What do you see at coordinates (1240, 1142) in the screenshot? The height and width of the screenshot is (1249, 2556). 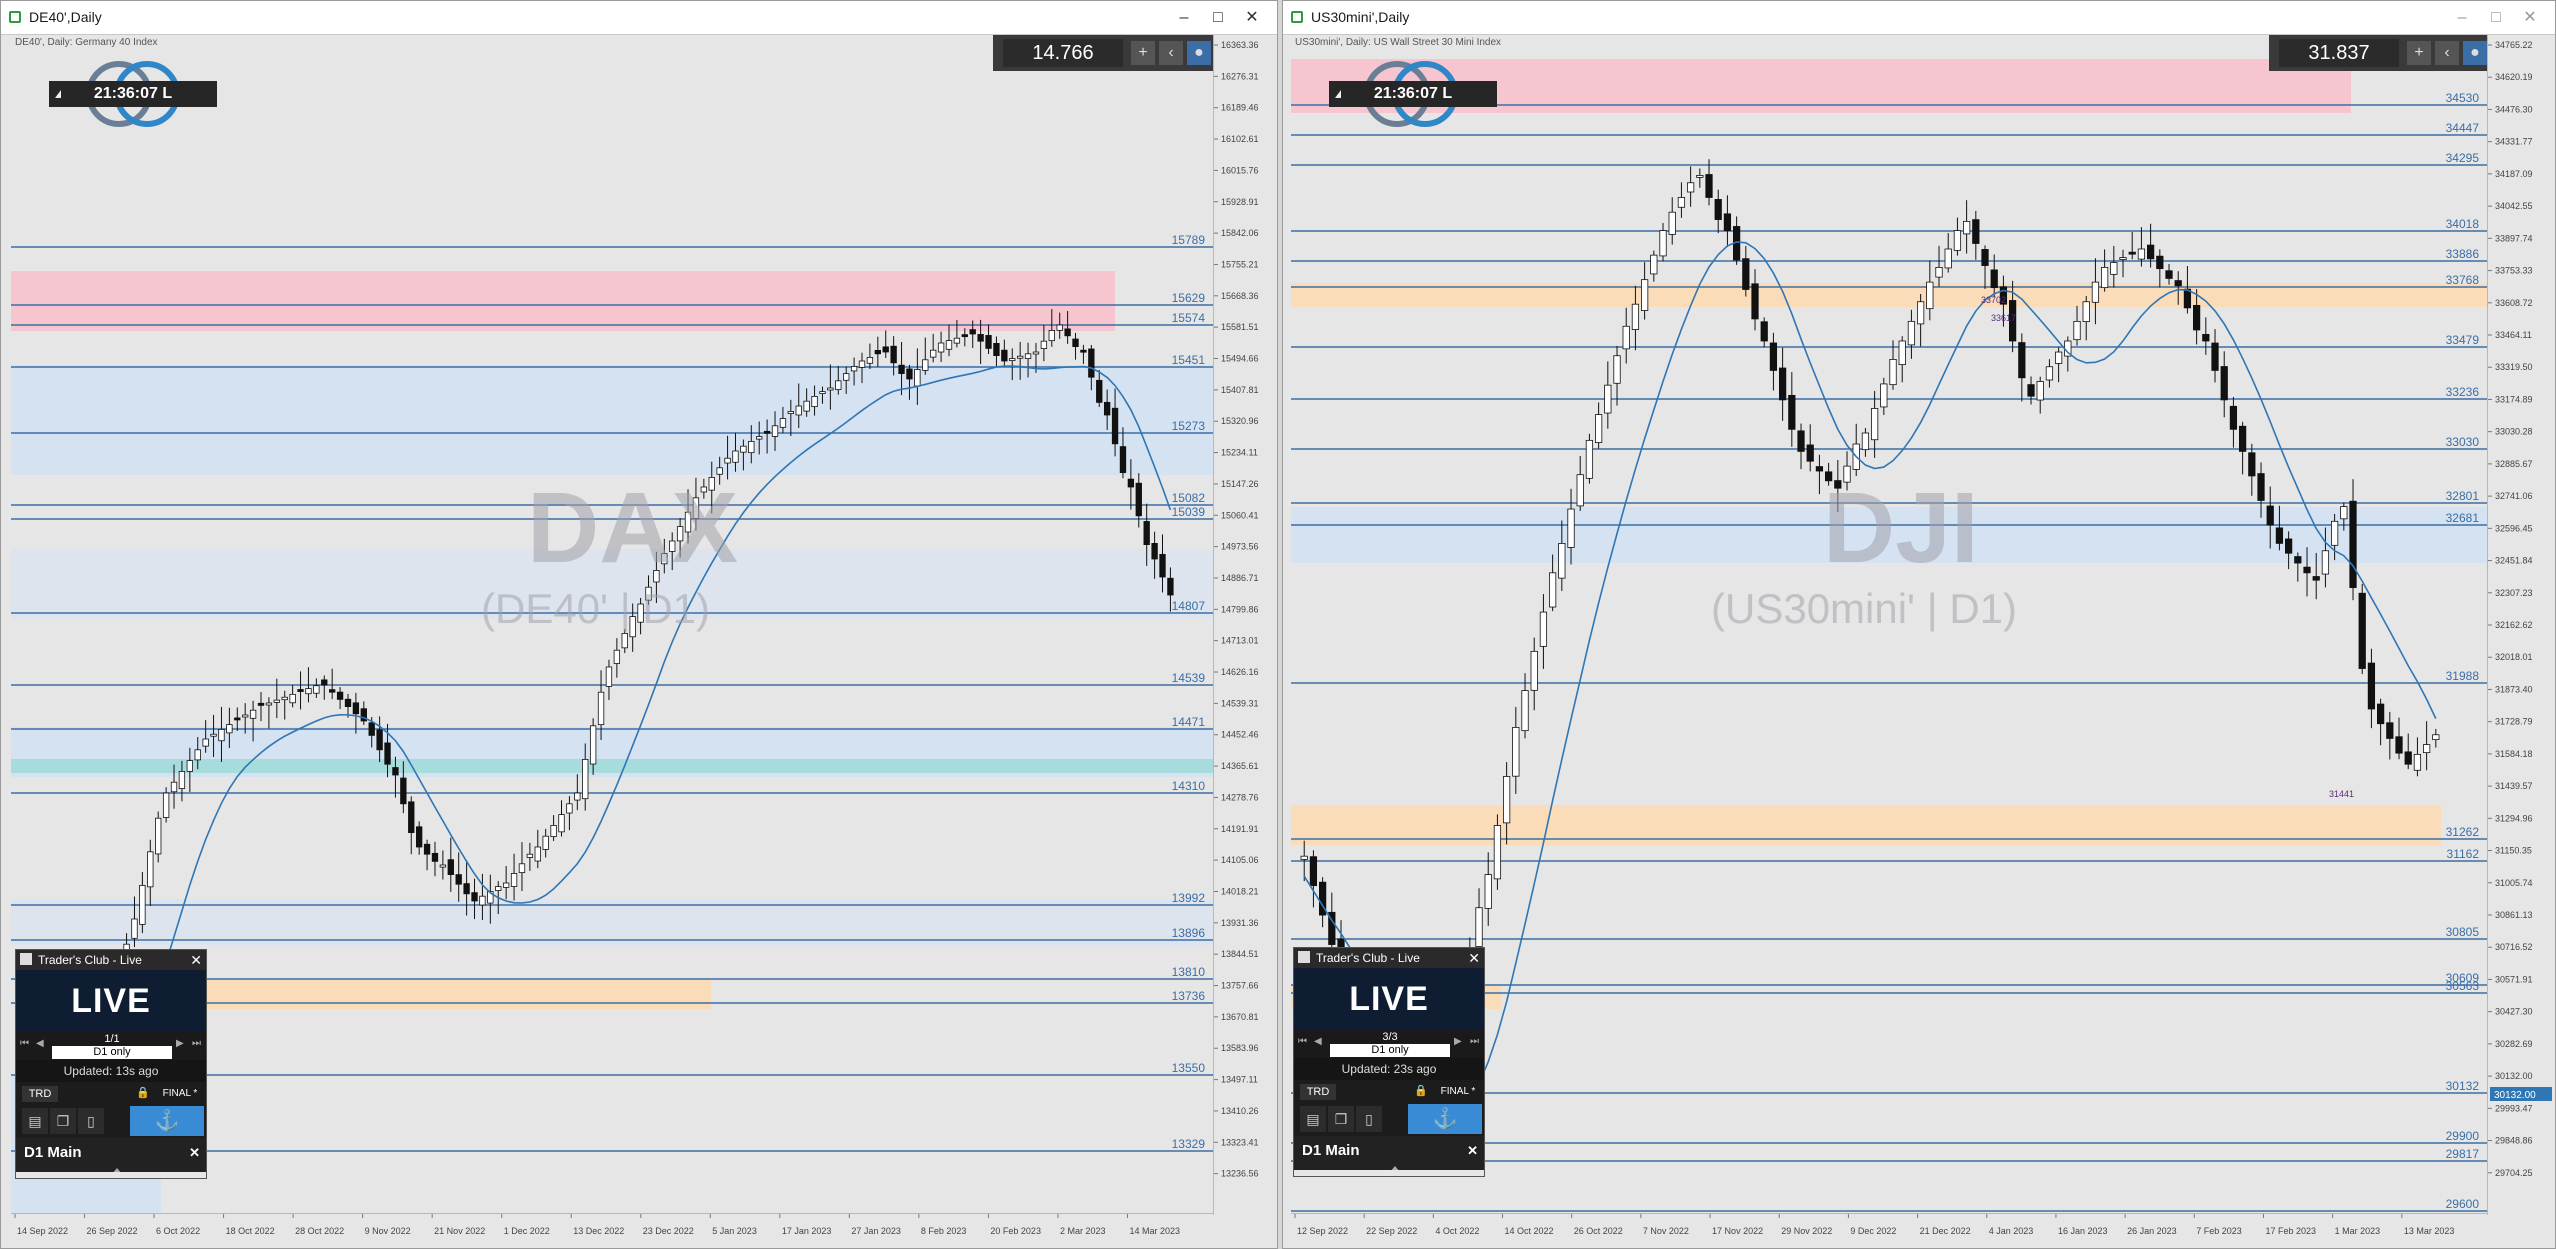 I see `price-tick-label: 13323.41` at bounding box center [1240, 1142].